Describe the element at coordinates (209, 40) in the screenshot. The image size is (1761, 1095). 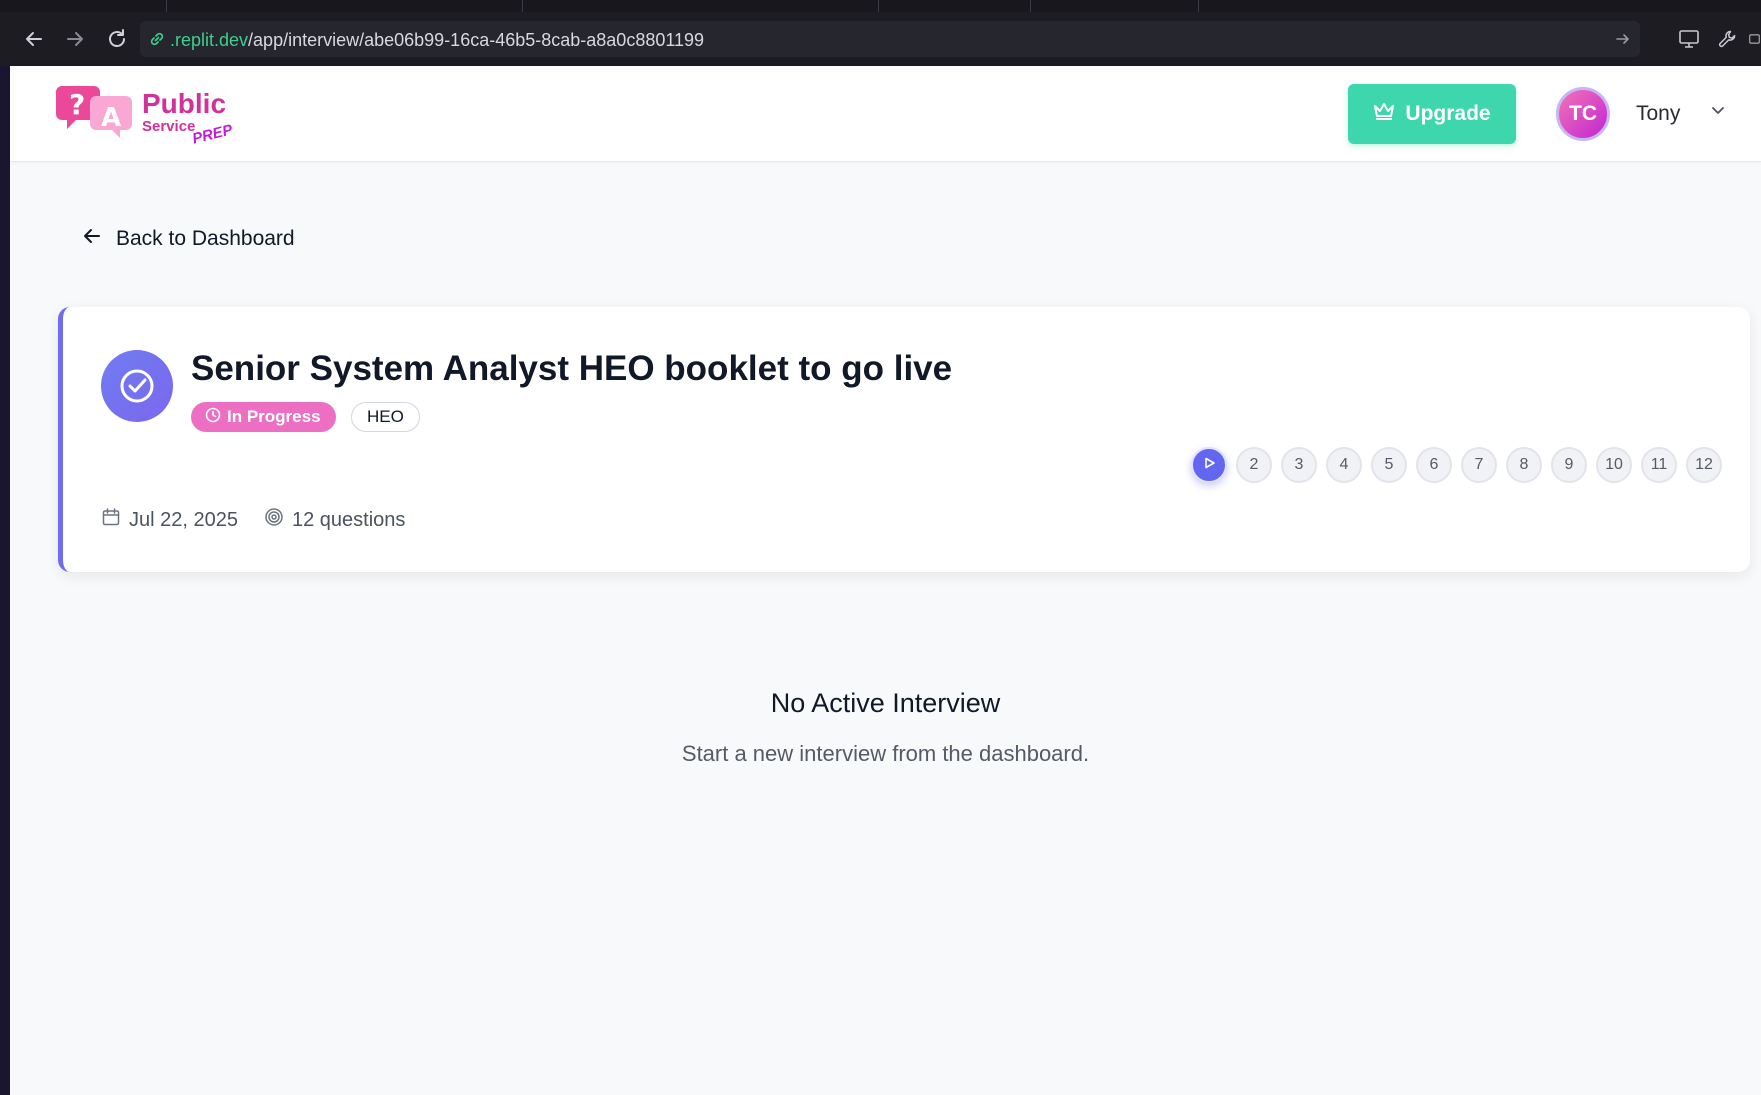
I see `url-host: .replit.dev` at that location.